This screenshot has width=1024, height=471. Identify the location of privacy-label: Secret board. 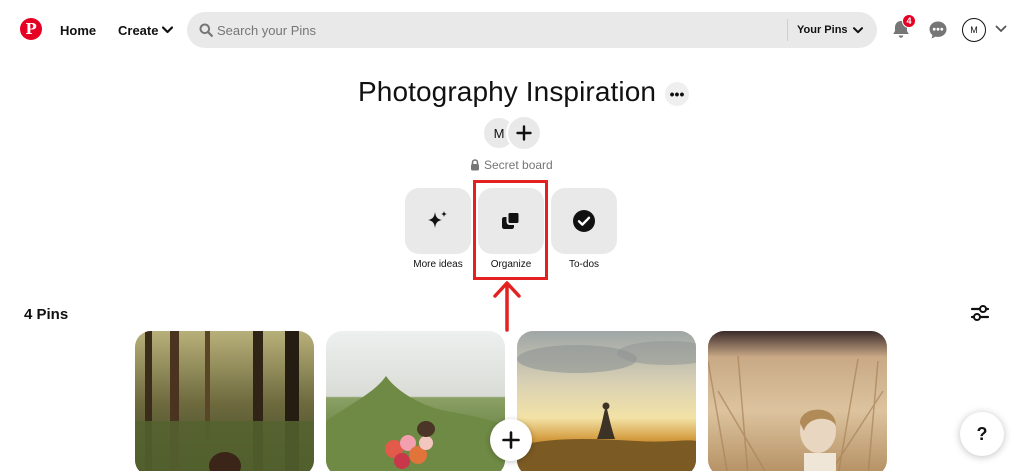
(518, 165).